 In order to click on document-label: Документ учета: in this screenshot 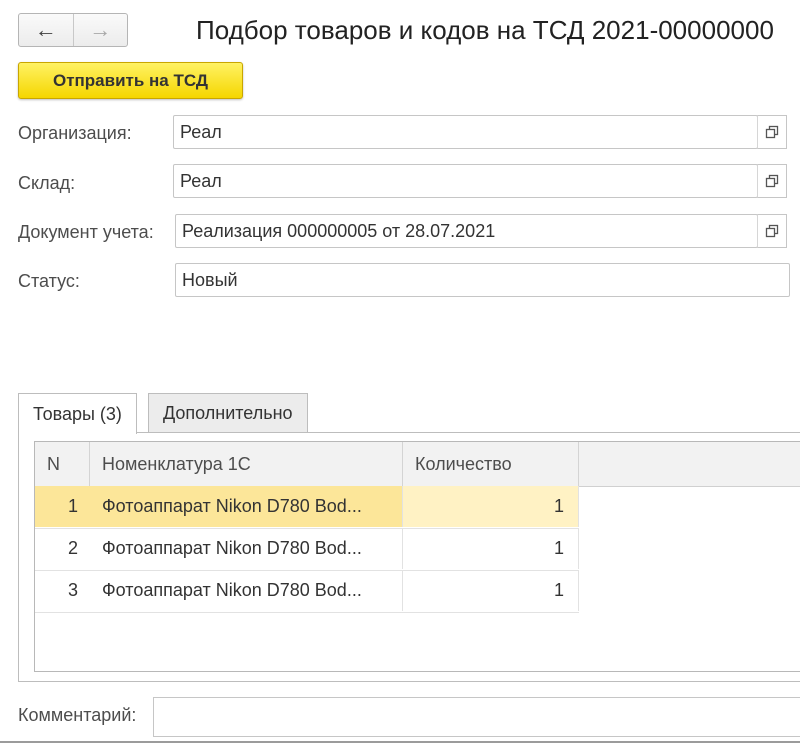, I will do `click(86, 232)`.